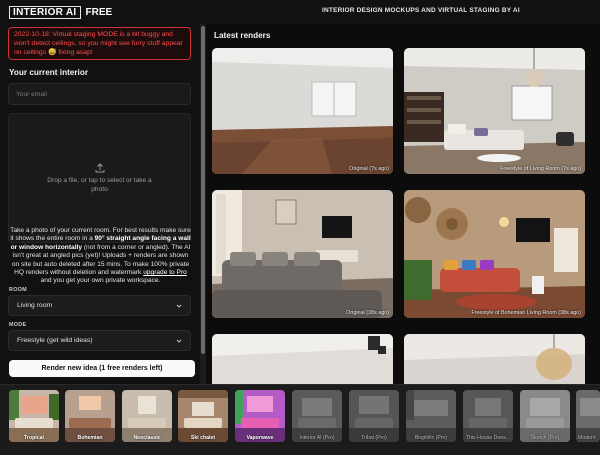 This screenshot has width=600, height=455. I want to click on logo: INTERIOR AI FREE, so click(60, 12).